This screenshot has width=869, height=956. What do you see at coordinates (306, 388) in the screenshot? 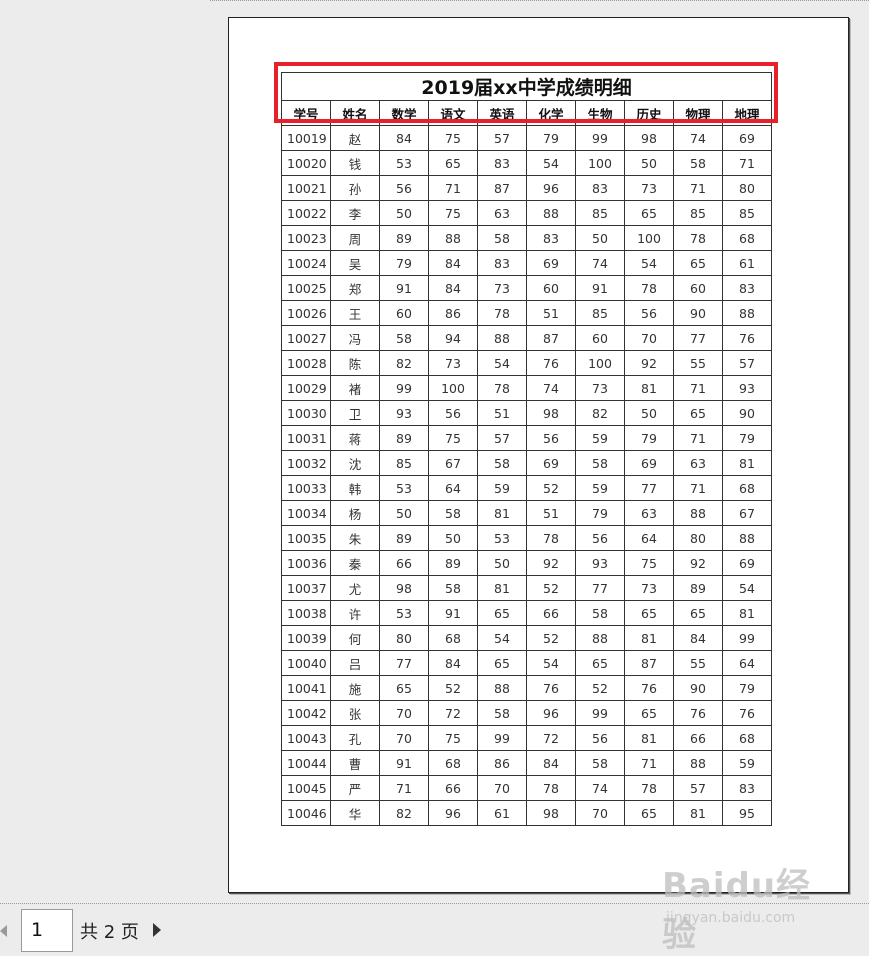
I see `table-cell: 10029` at bounding box center [306, 388].